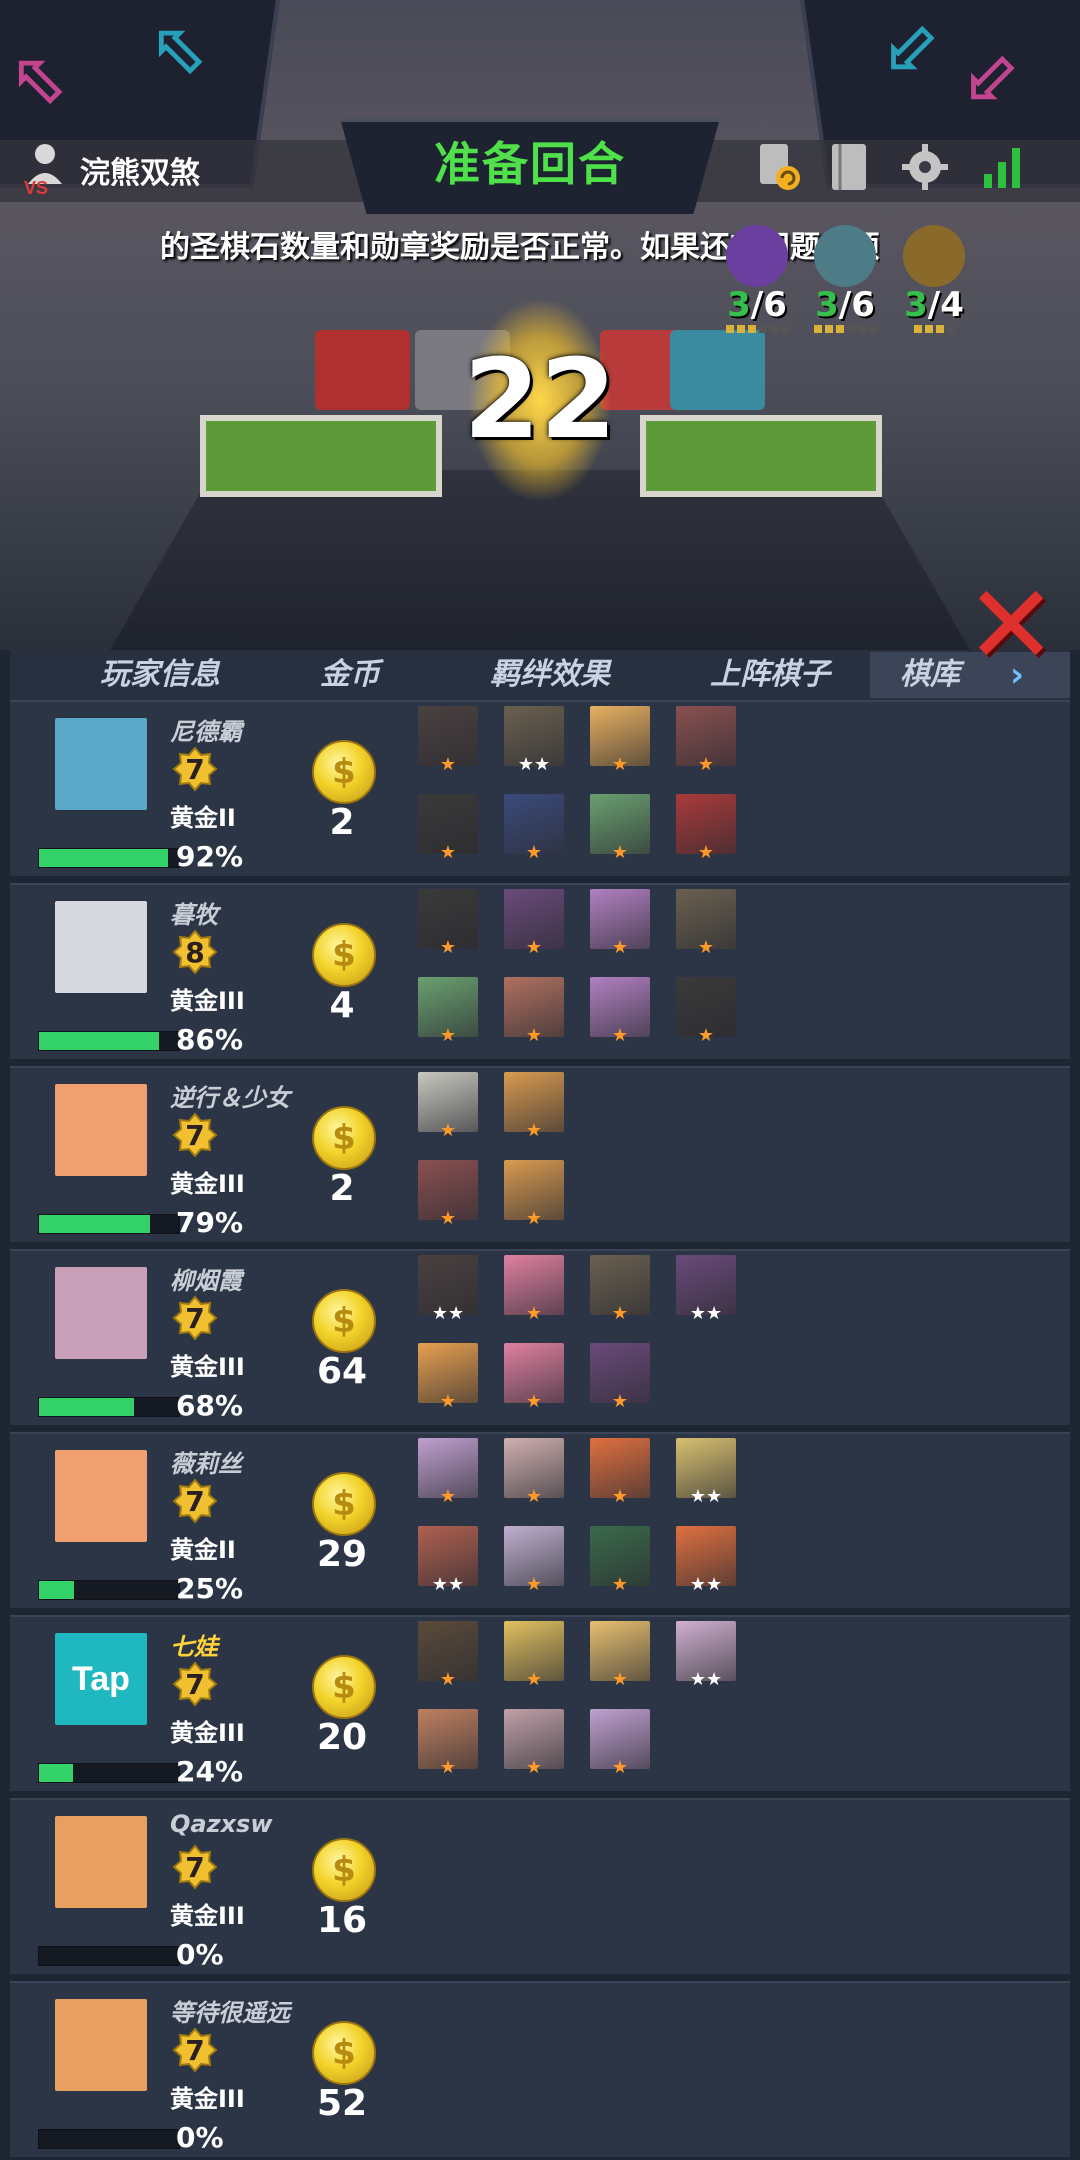 Image resolution: width=1080 pixels, height=2160 pixels. What do you see at coordinates (160, 675) in the screenshot?
I see `tab-player-info: 玩家信息` at bounding box center [160, 675].